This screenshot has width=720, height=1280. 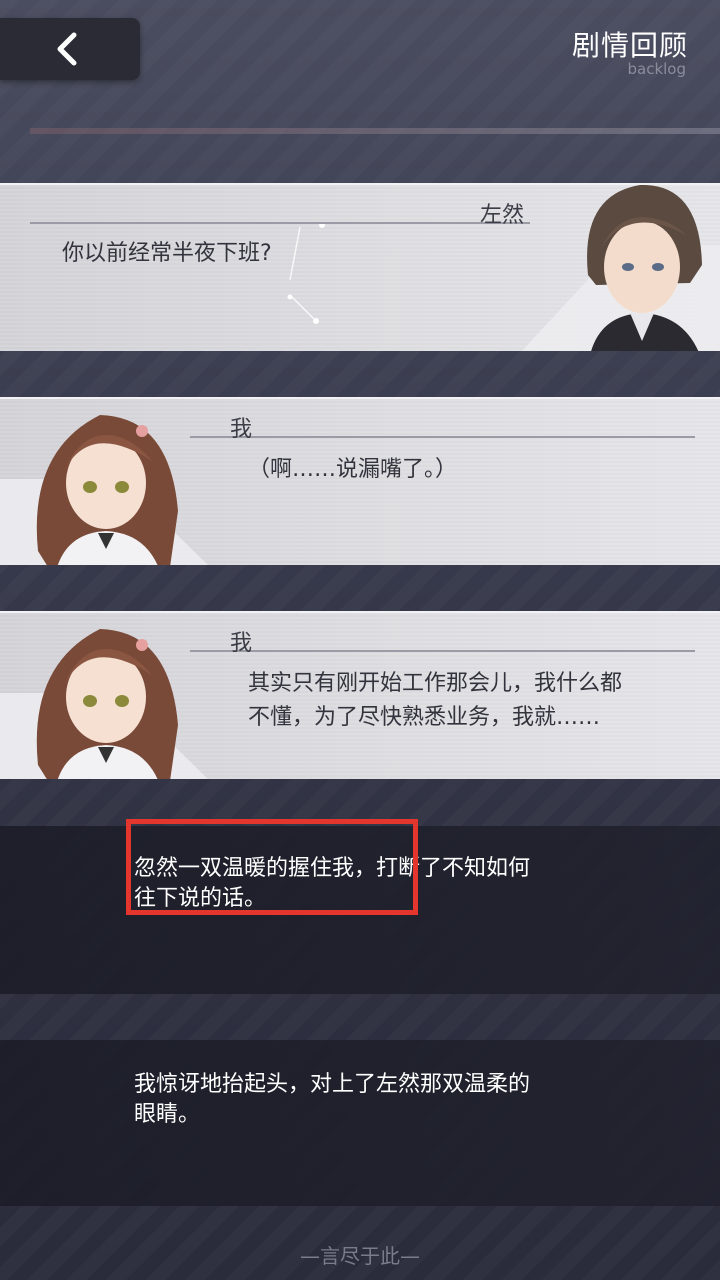 What do you see at coordinates (360, 267) in the screenshot?
I see `backlog-entry: 左然 你以前经常半夜下班?` at bounding box center [360, 267].